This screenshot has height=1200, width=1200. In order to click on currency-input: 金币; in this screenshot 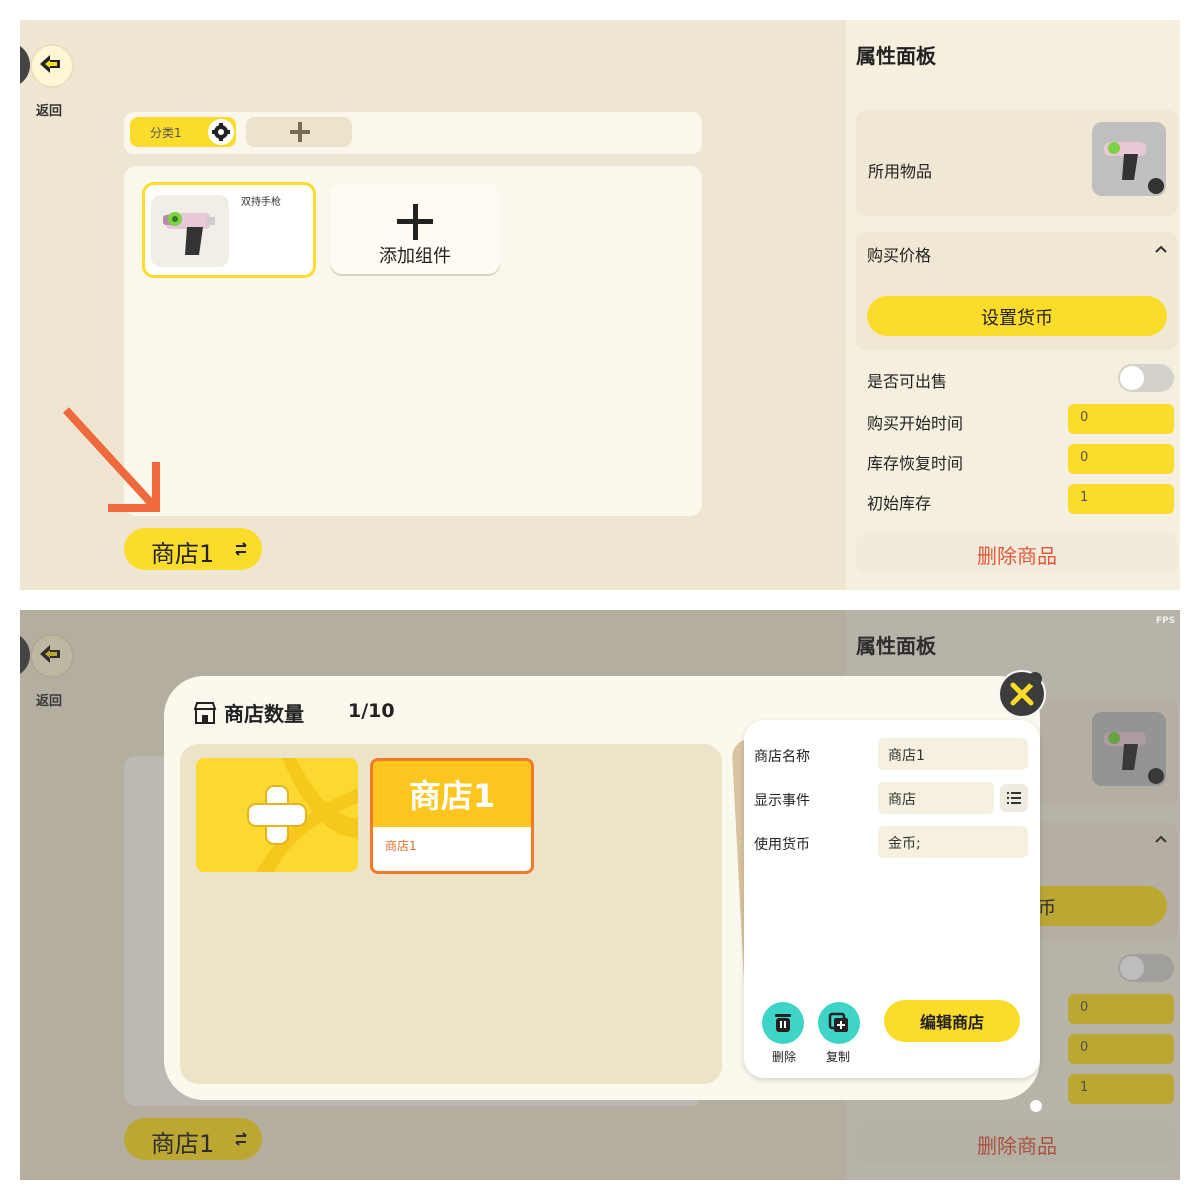, I will do `click(953, 842)`.